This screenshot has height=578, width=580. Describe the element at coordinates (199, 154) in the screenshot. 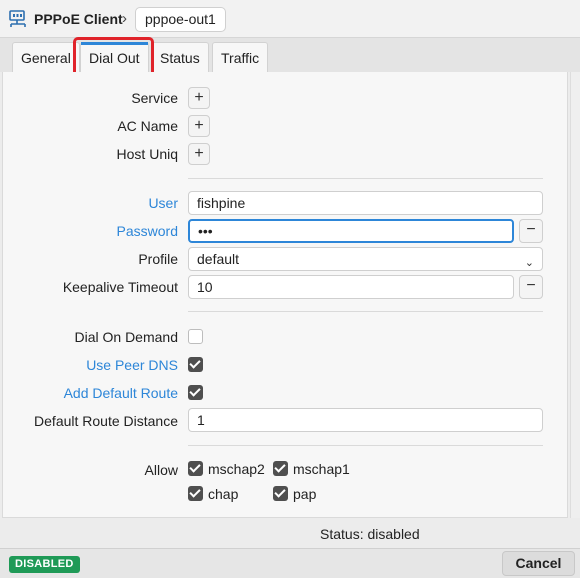

I see `host-uniq-add-button: +` at that location.